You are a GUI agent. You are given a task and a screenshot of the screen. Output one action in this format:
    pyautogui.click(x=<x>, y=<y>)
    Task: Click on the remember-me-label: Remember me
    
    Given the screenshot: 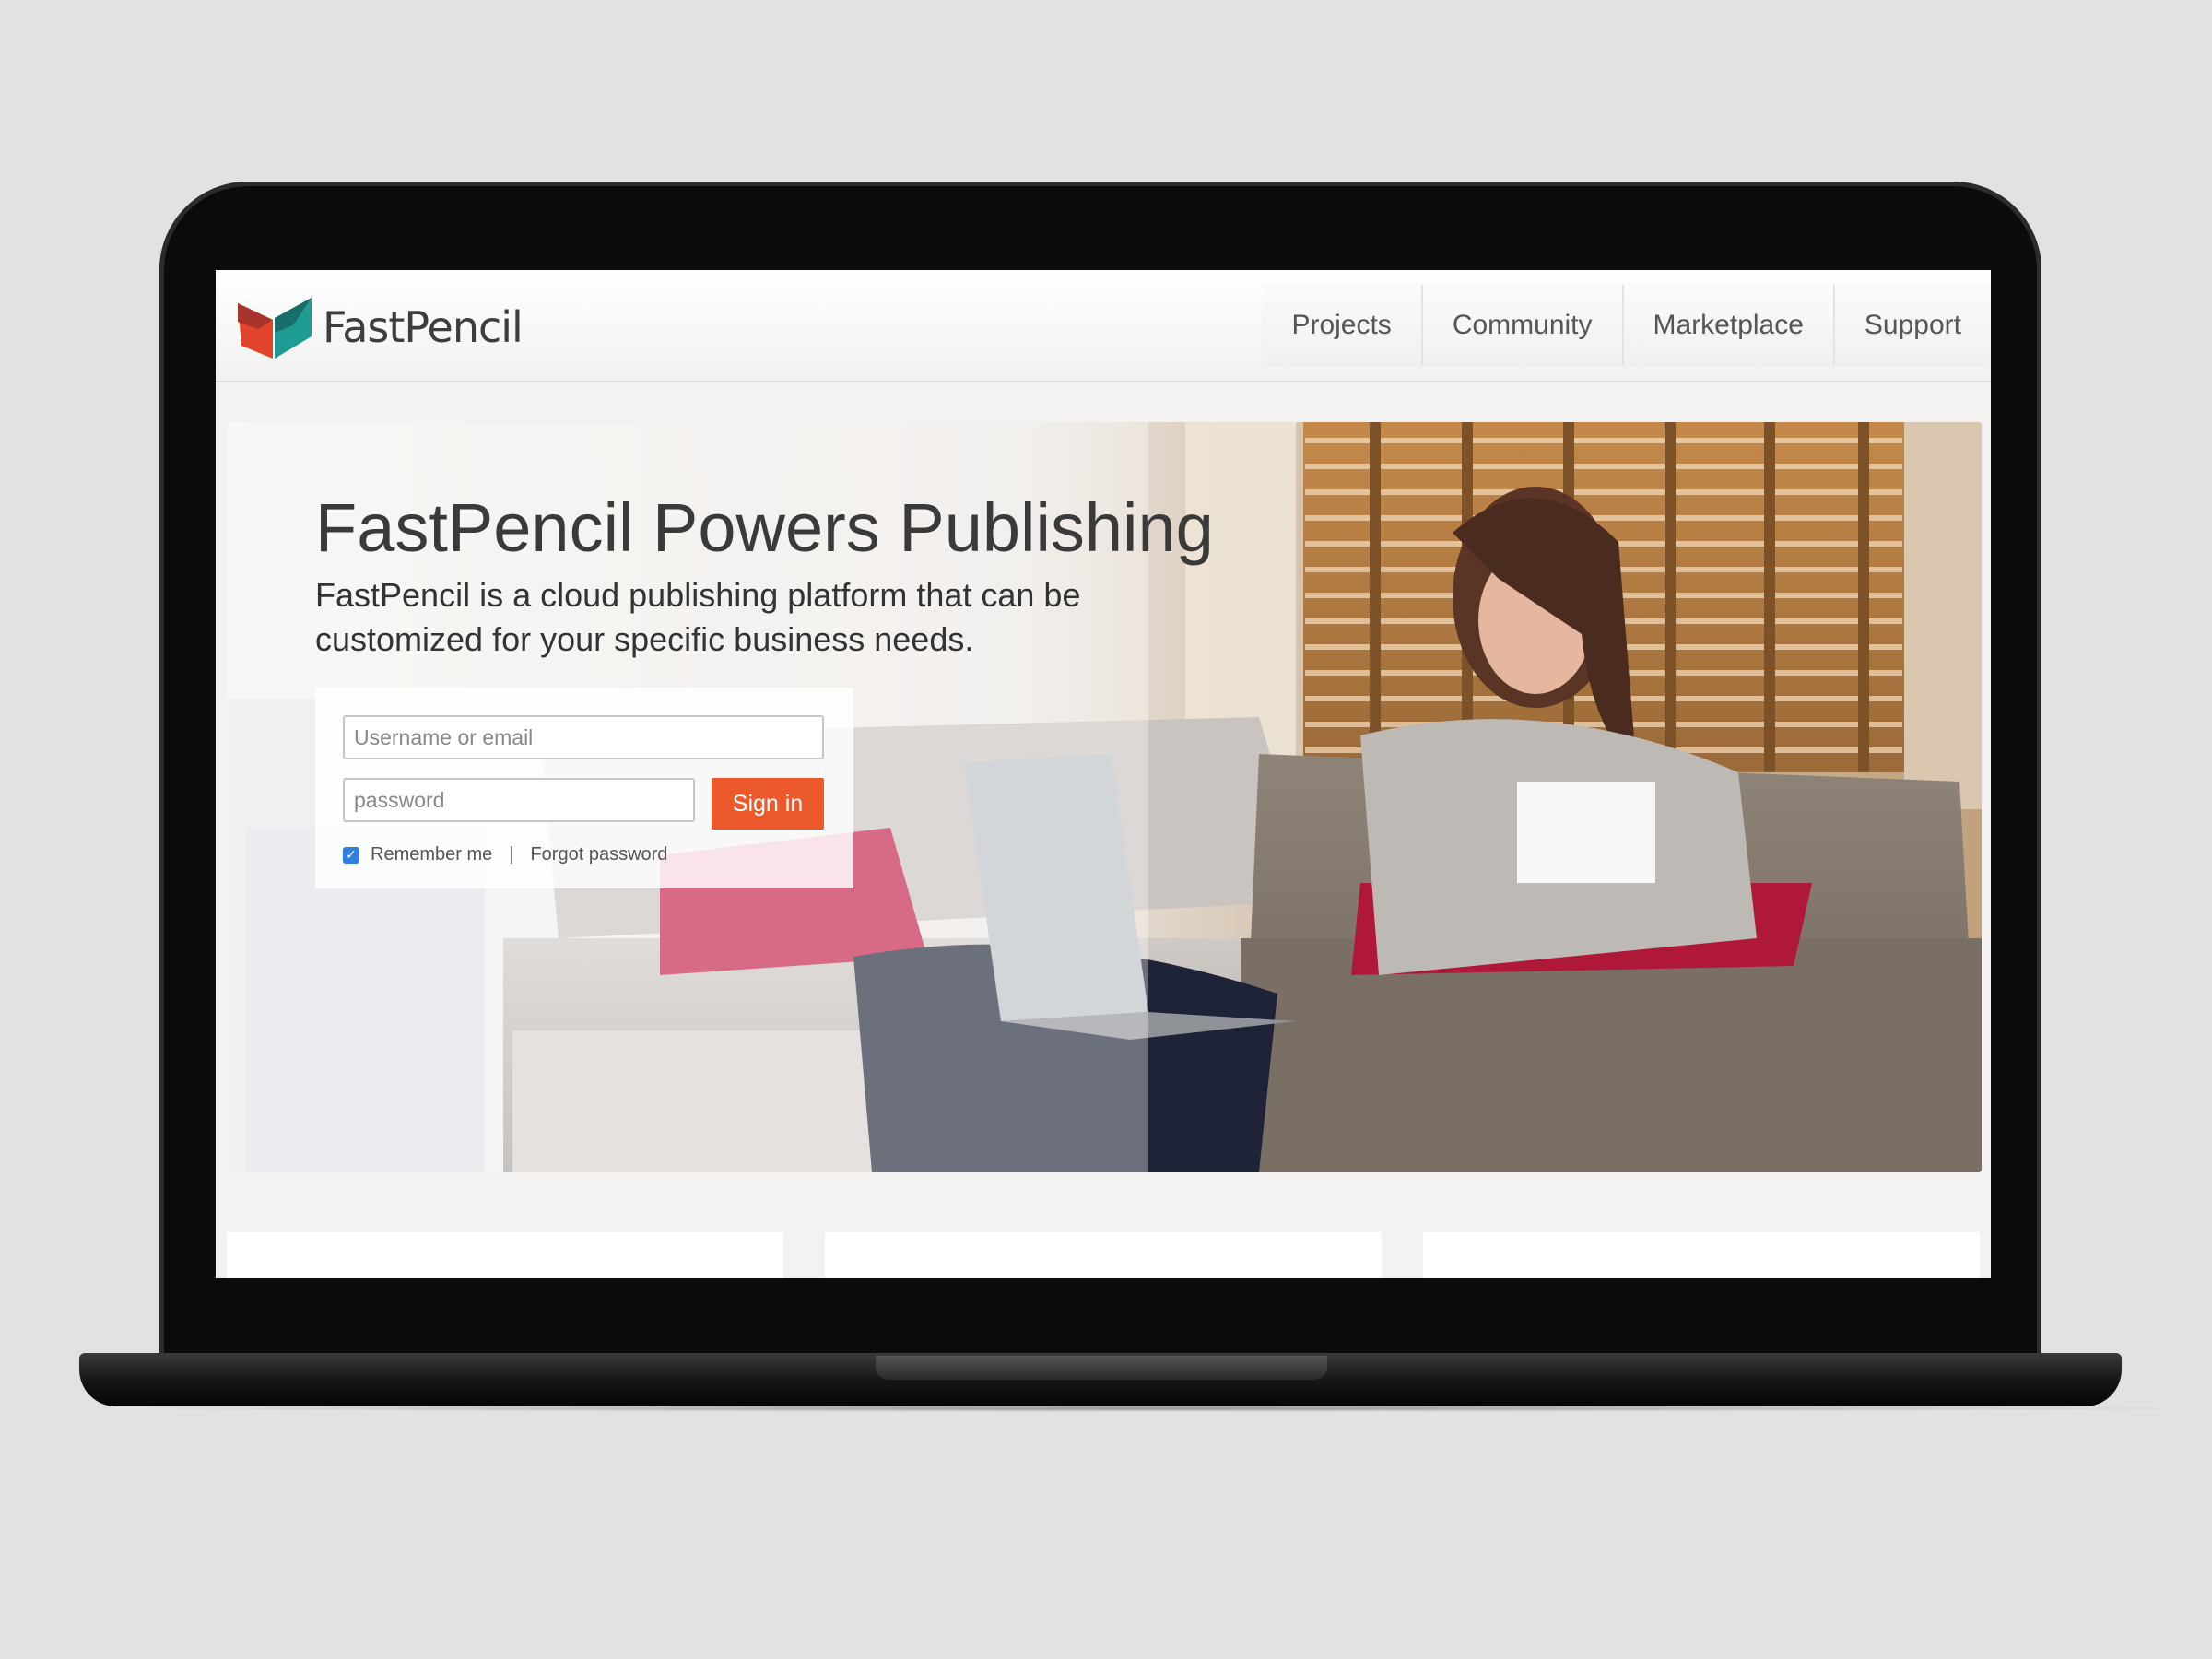 What is the action you would take?
    pyautogui.click(x=431, y=854)
    